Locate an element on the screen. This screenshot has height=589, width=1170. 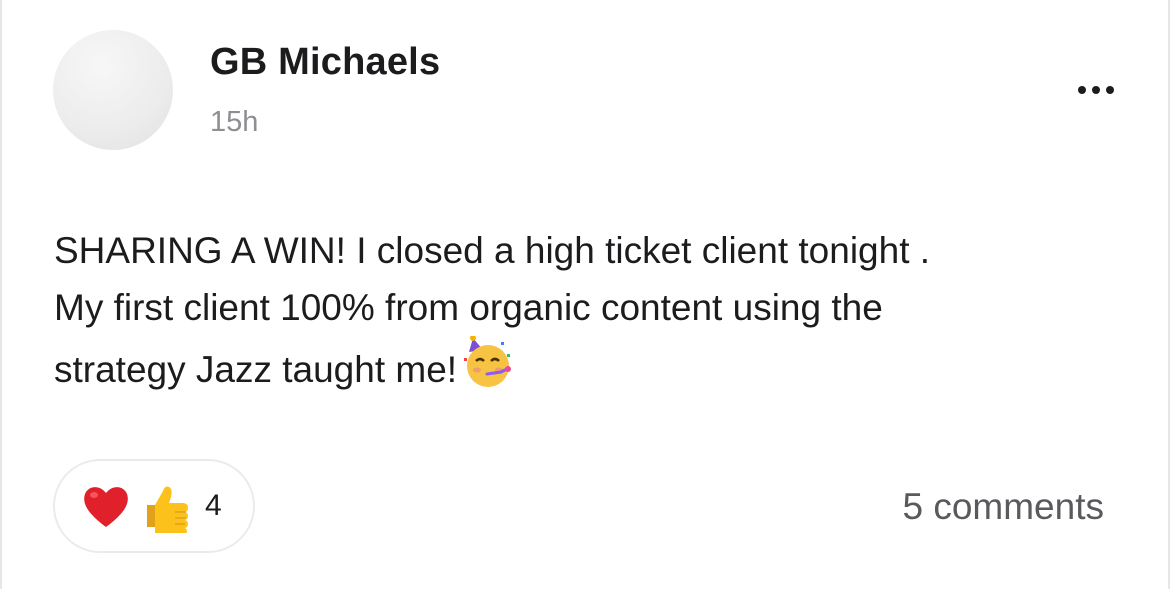
partying-face-emoji is located at coordinates (488, 361).